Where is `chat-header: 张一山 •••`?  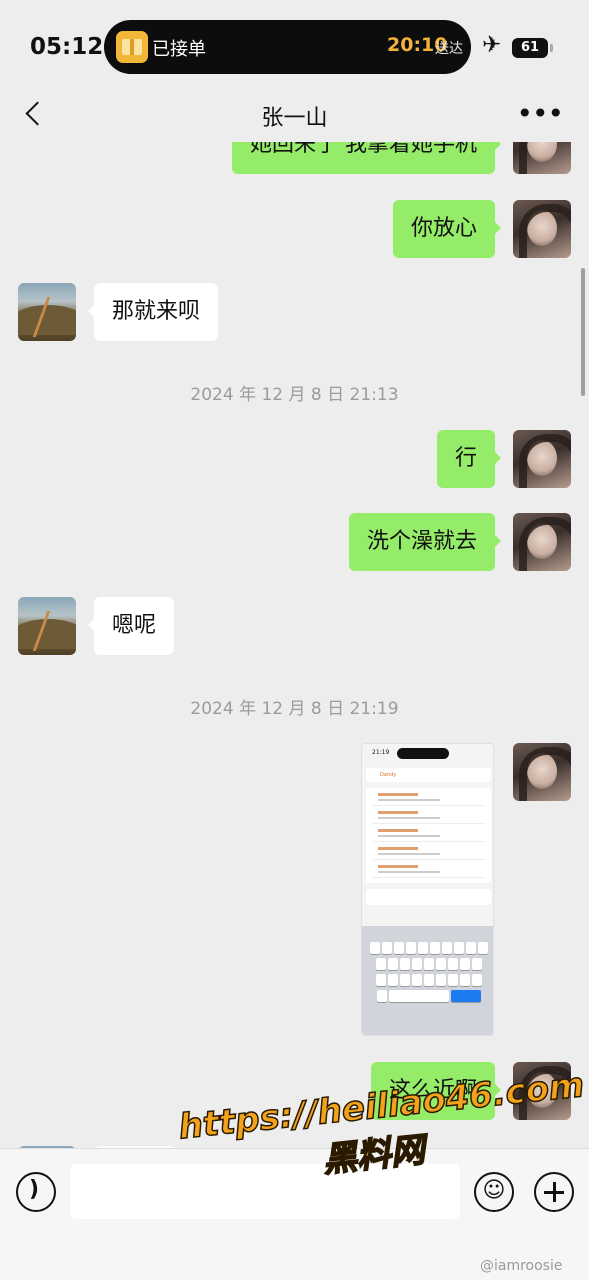 chat-header: 张一山 ••• is located at coordinates (294, 115).